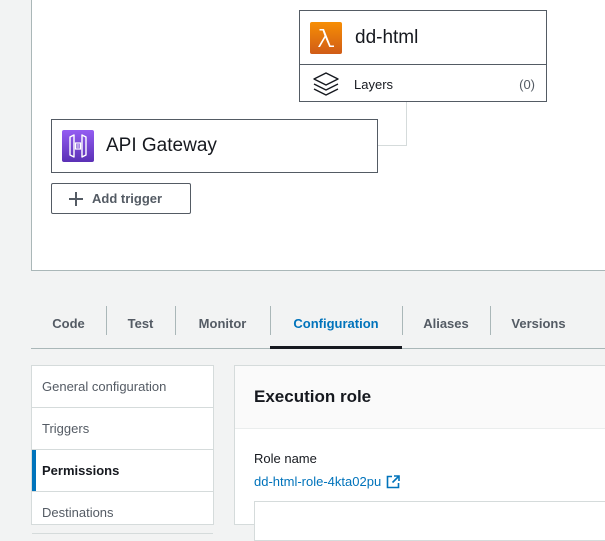  I want to click on nav-item-destinations: Destinations, so click(122, 513).